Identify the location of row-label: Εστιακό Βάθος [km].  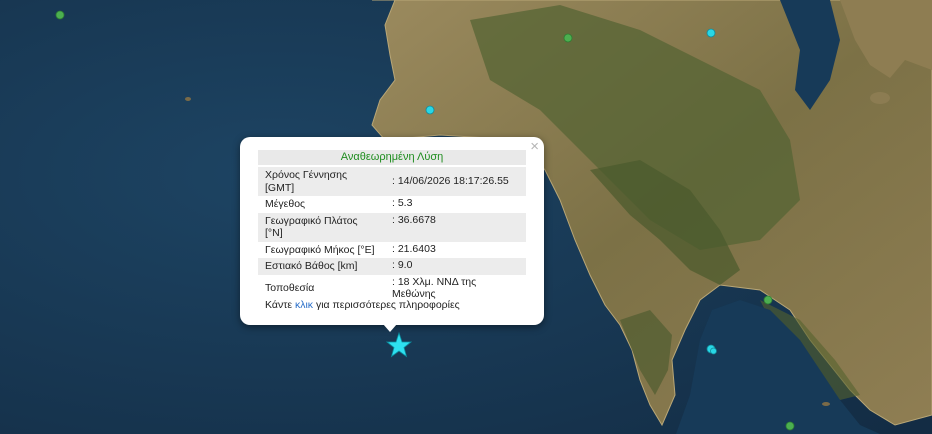
(321, 266).